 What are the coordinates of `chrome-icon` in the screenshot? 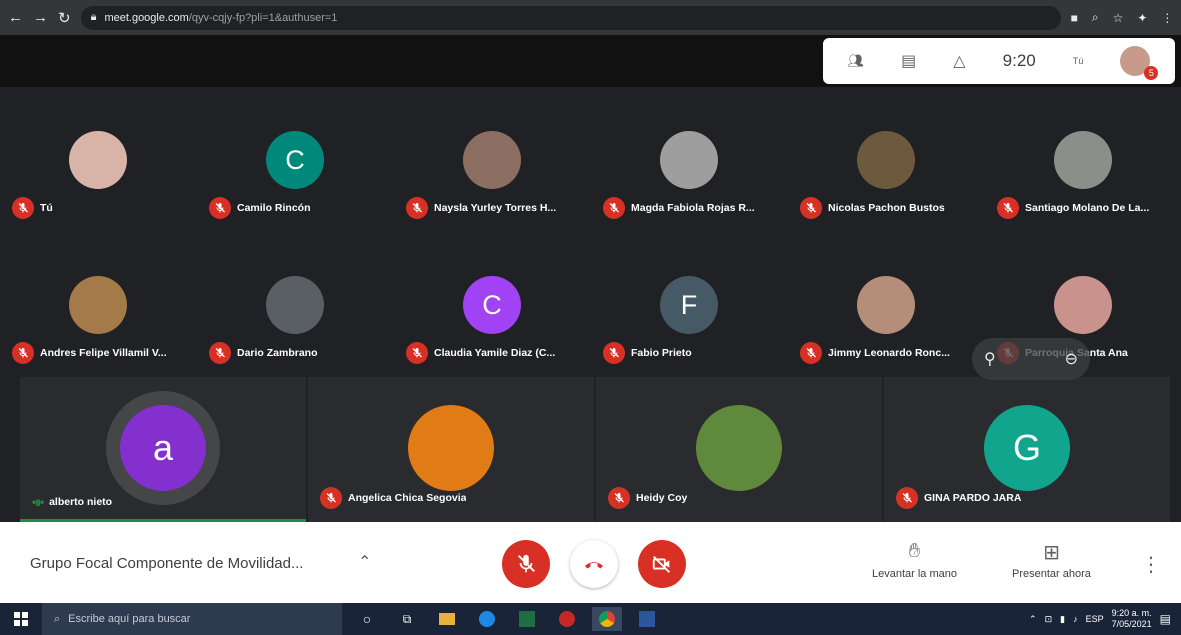 It's located at (607, 619).